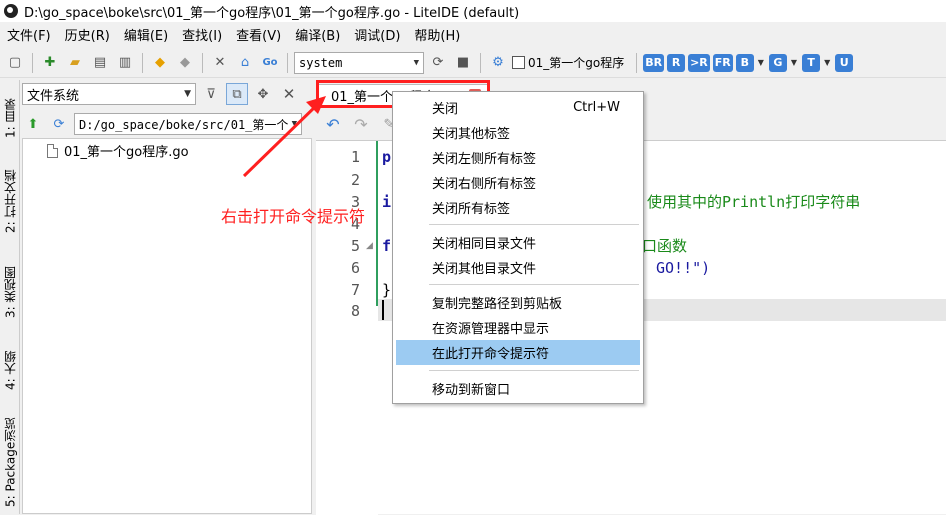  I want to click on path-select: D:/go_space/boke/src/01_第一个 ▼, so click(188, 124).